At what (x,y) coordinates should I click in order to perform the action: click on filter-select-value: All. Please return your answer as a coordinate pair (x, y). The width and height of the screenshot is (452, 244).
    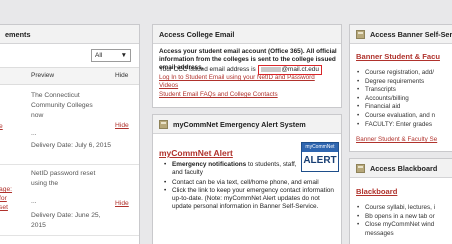
    Looking at the image, I should click on (99, 55).